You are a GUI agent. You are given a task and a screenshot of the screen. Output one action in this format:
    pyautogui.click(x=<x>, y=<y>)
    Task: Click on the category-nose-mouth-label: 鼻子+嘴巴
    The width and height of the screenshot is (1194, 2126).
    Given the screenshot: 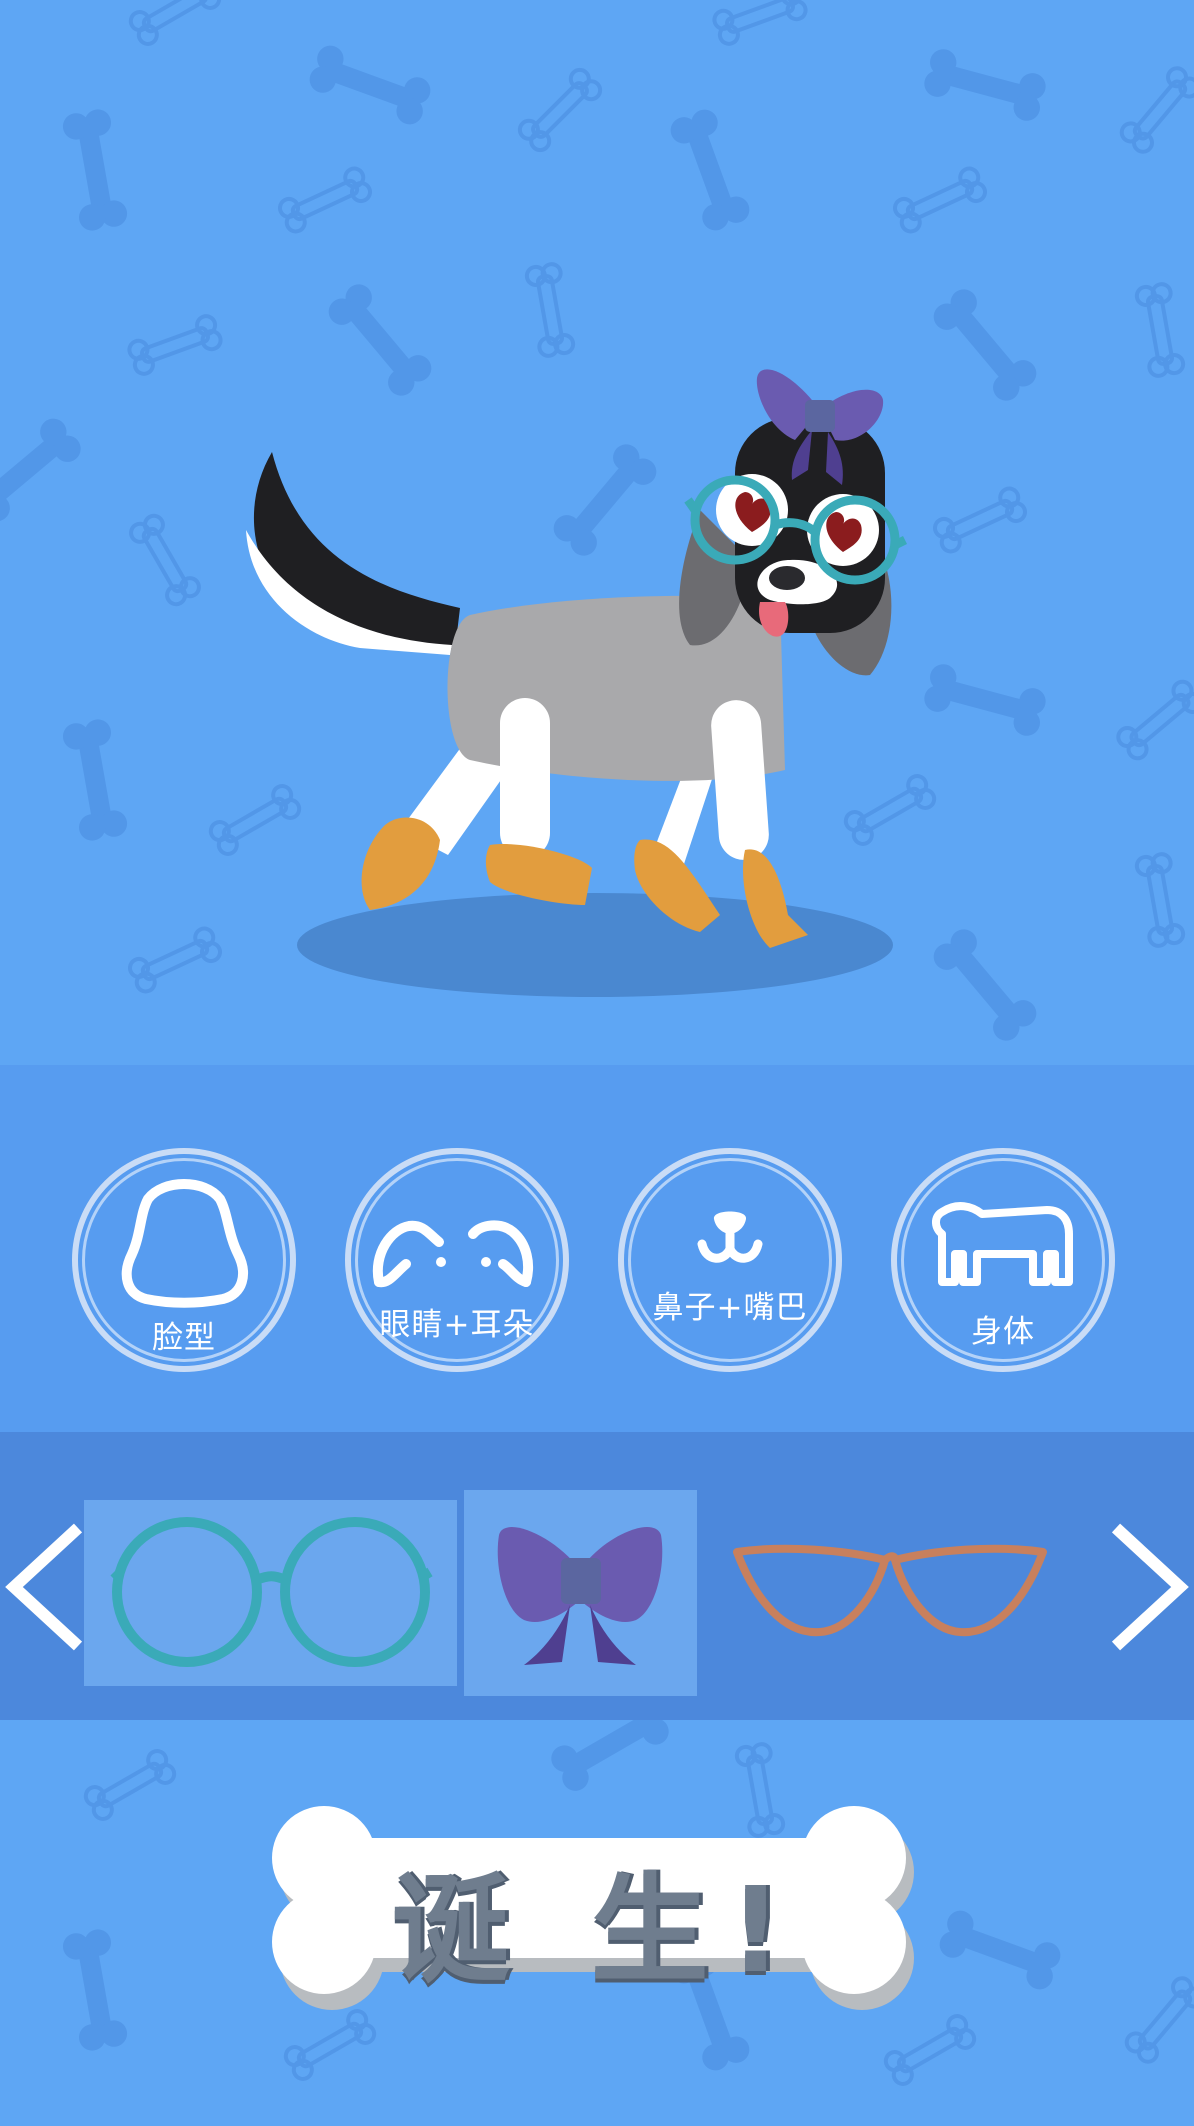 What is the action you would take?
    pyautogui.click(x=730, y=1308)
    